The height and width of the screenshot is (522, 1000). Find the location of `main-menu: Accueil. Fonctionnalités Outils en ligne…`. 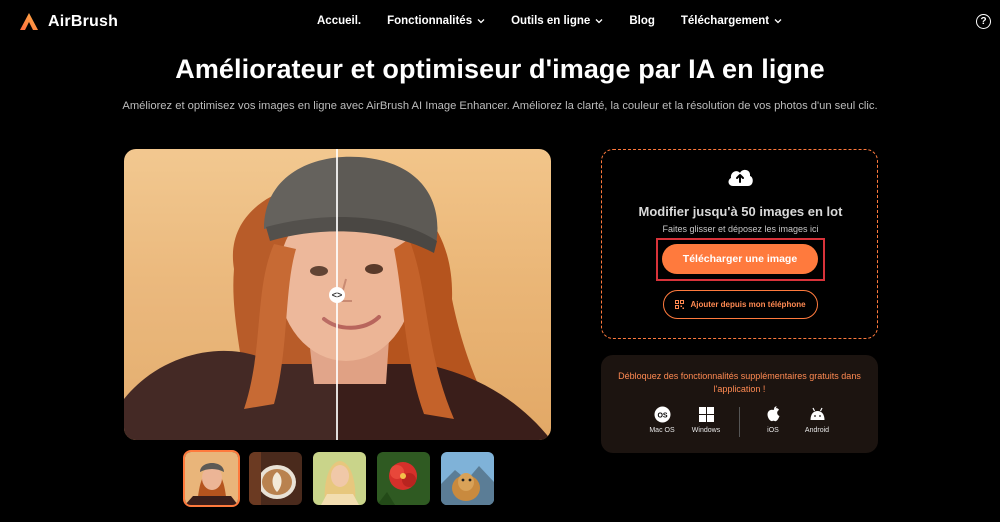

main-menu: Accueil. Fonctionnalités Outils en ligne… is located at coordinates (562, 21).